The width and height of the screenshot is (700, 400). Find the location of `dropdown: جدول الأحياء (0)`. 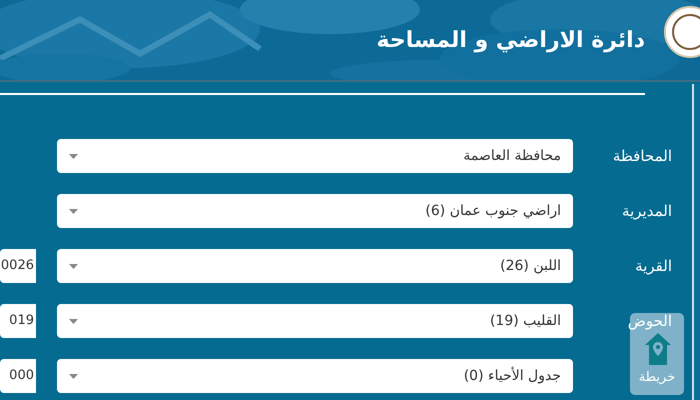

dropdown: جدول الأحياء (0) is located at coordinates (315, 376).